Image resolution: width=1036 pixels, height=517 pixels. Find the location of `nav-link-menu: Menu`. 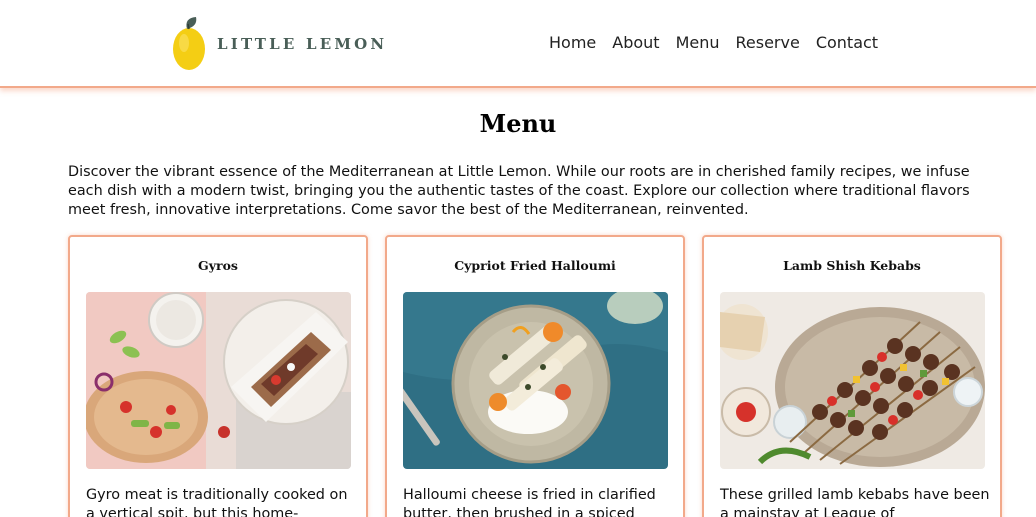

nav-link-menu: Menu is located at coordinates (698, 43).